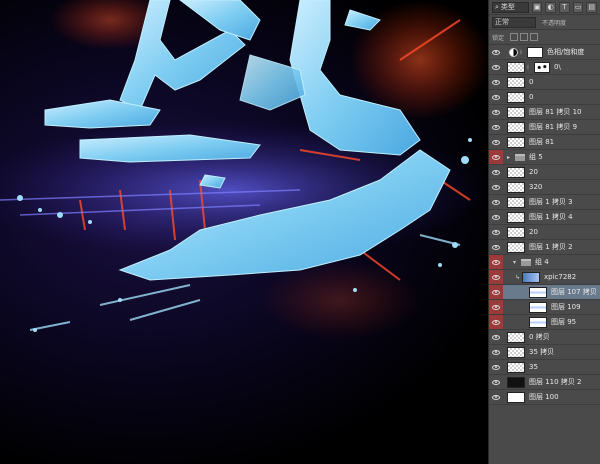 The height and width of the screenshot is (464, 600). What do you see at coordinates (510, 157) in the screenshot?
I see `group-expand-icon: ▸` at bounding box center [510, 157].